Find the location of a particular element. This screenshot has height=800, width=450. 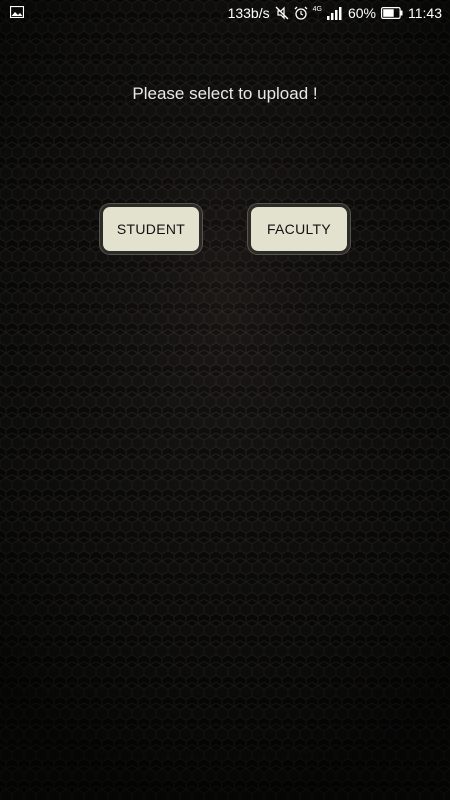

image-icon is located at coordinates (17, 13).